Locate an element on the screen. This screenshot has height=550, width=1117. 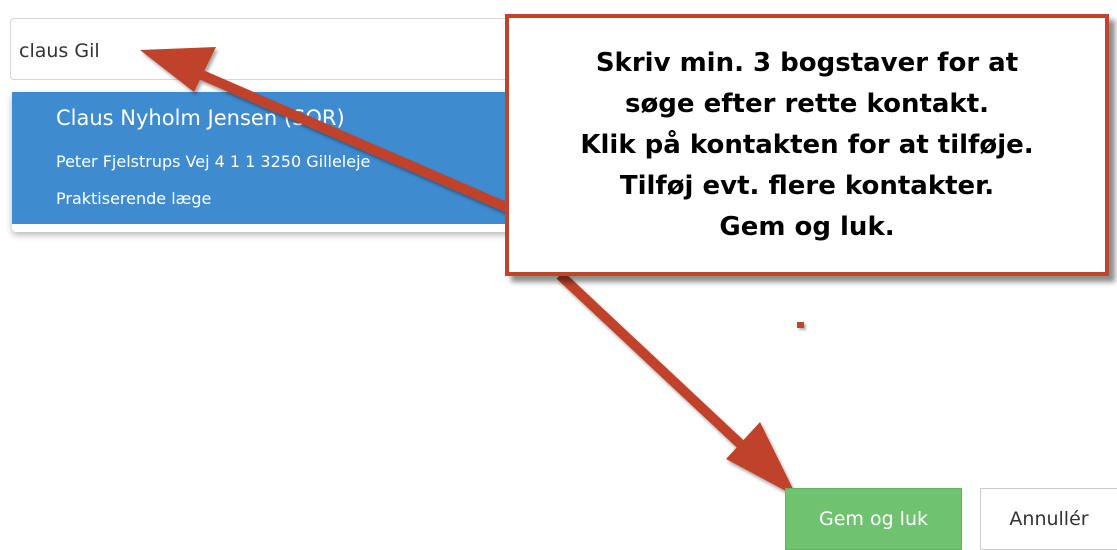
callout-line: Tilføj evt. flere kontakter. is located at coordinates (807, 185).